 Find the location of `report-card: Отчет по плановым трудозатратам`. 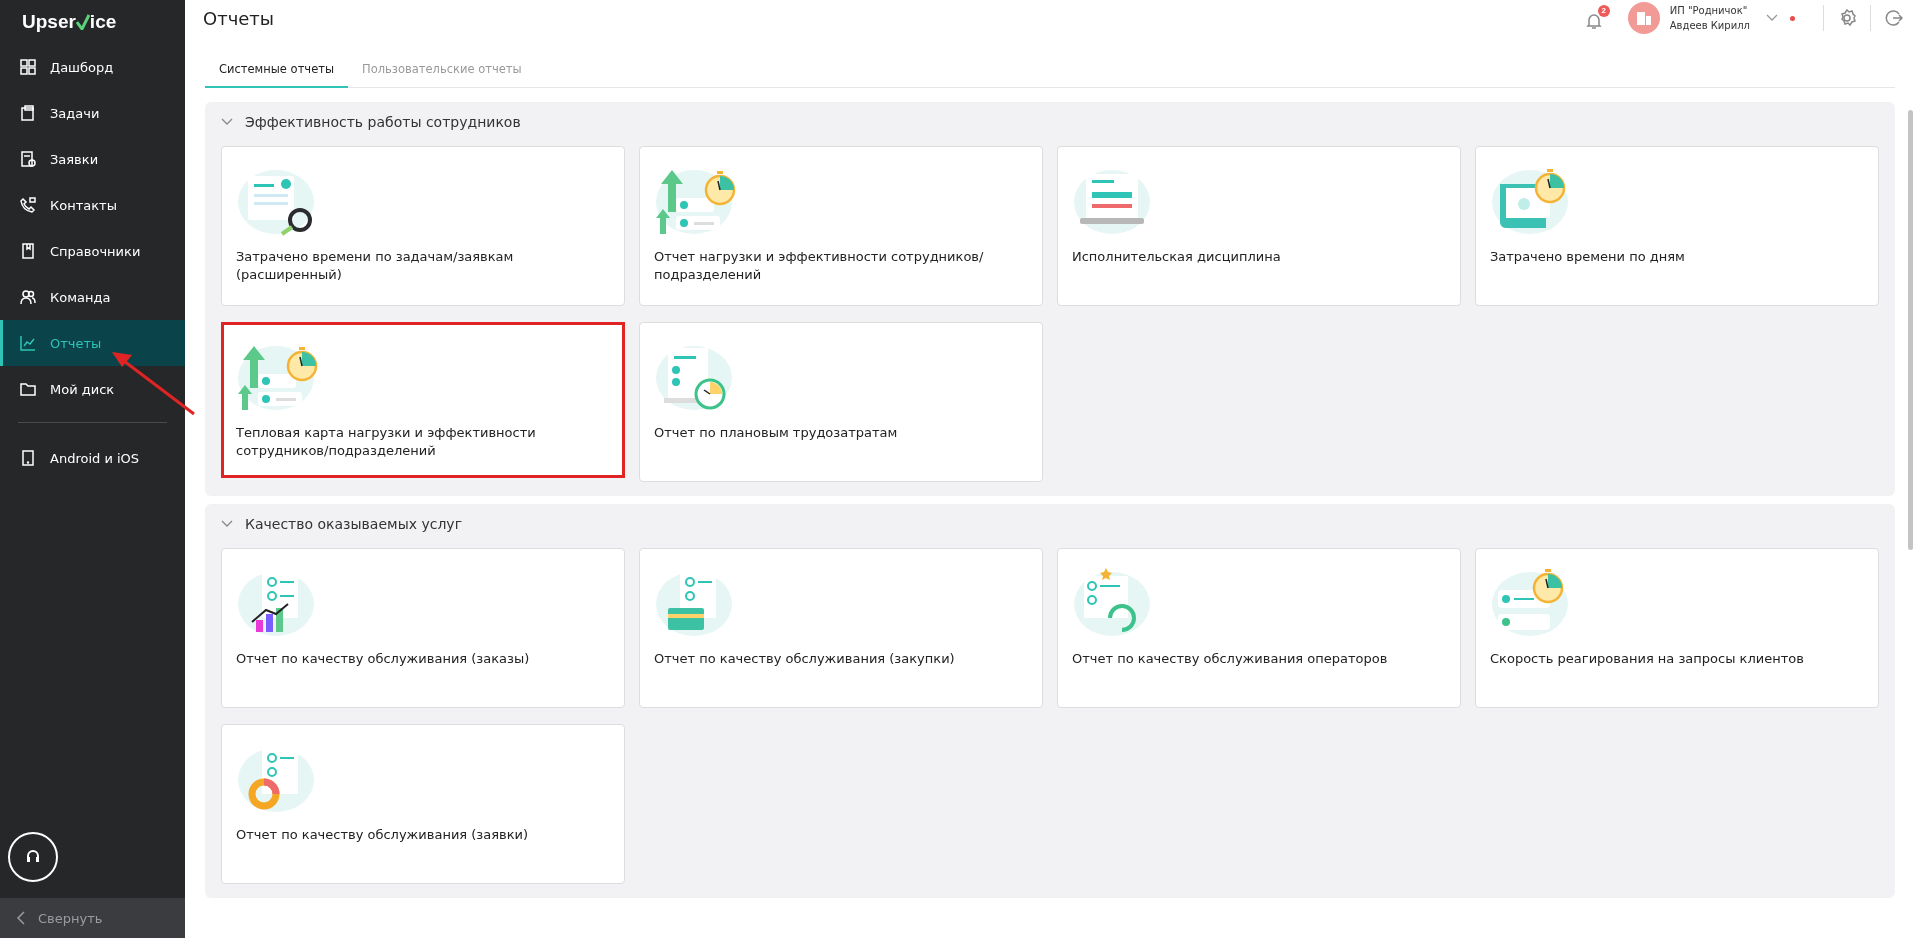

report-card: Отчет по плановым трудозатратам is located at coordinates (841, 402).